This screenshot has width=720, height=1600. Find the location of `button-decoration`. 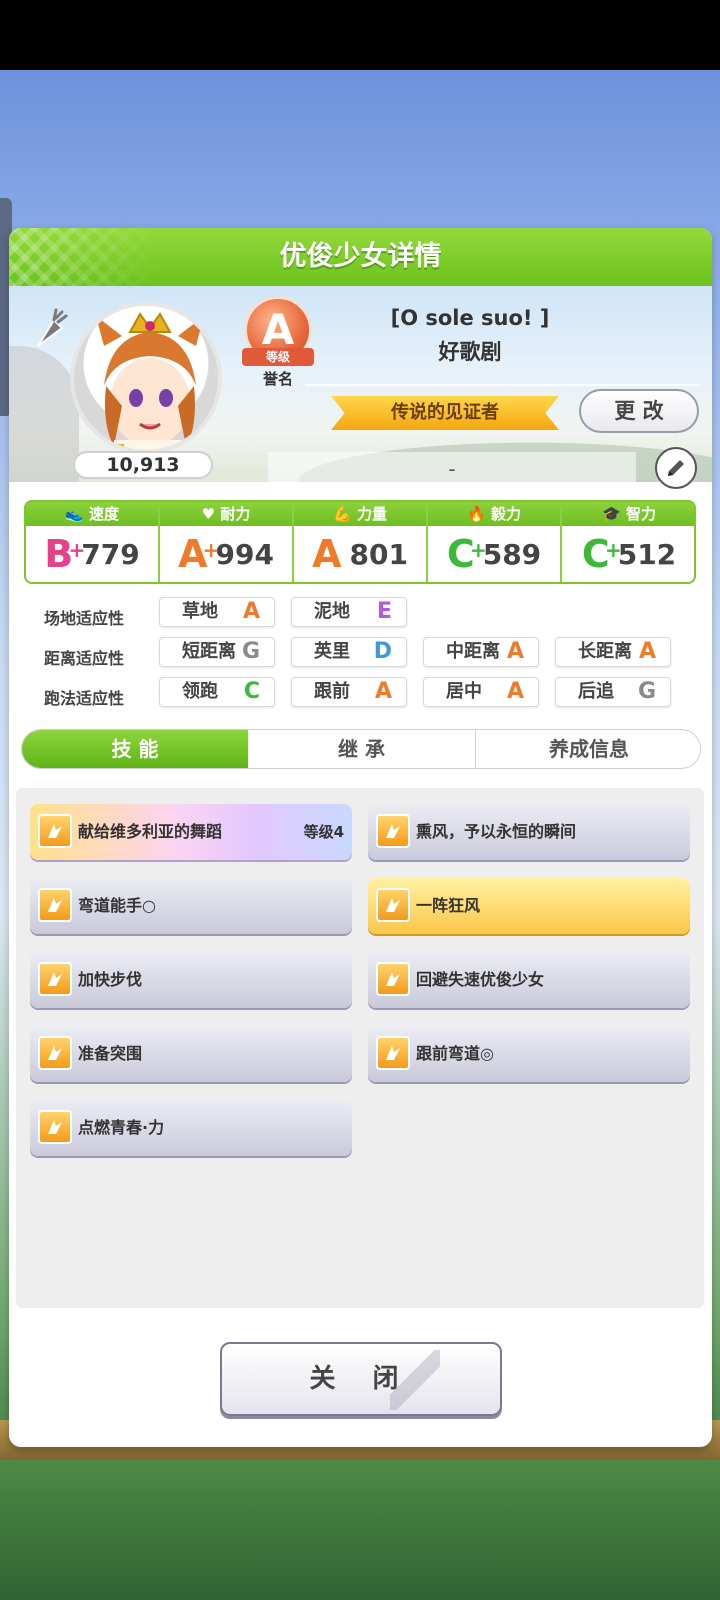

button-decoration is located at coordinates (415, 1380).